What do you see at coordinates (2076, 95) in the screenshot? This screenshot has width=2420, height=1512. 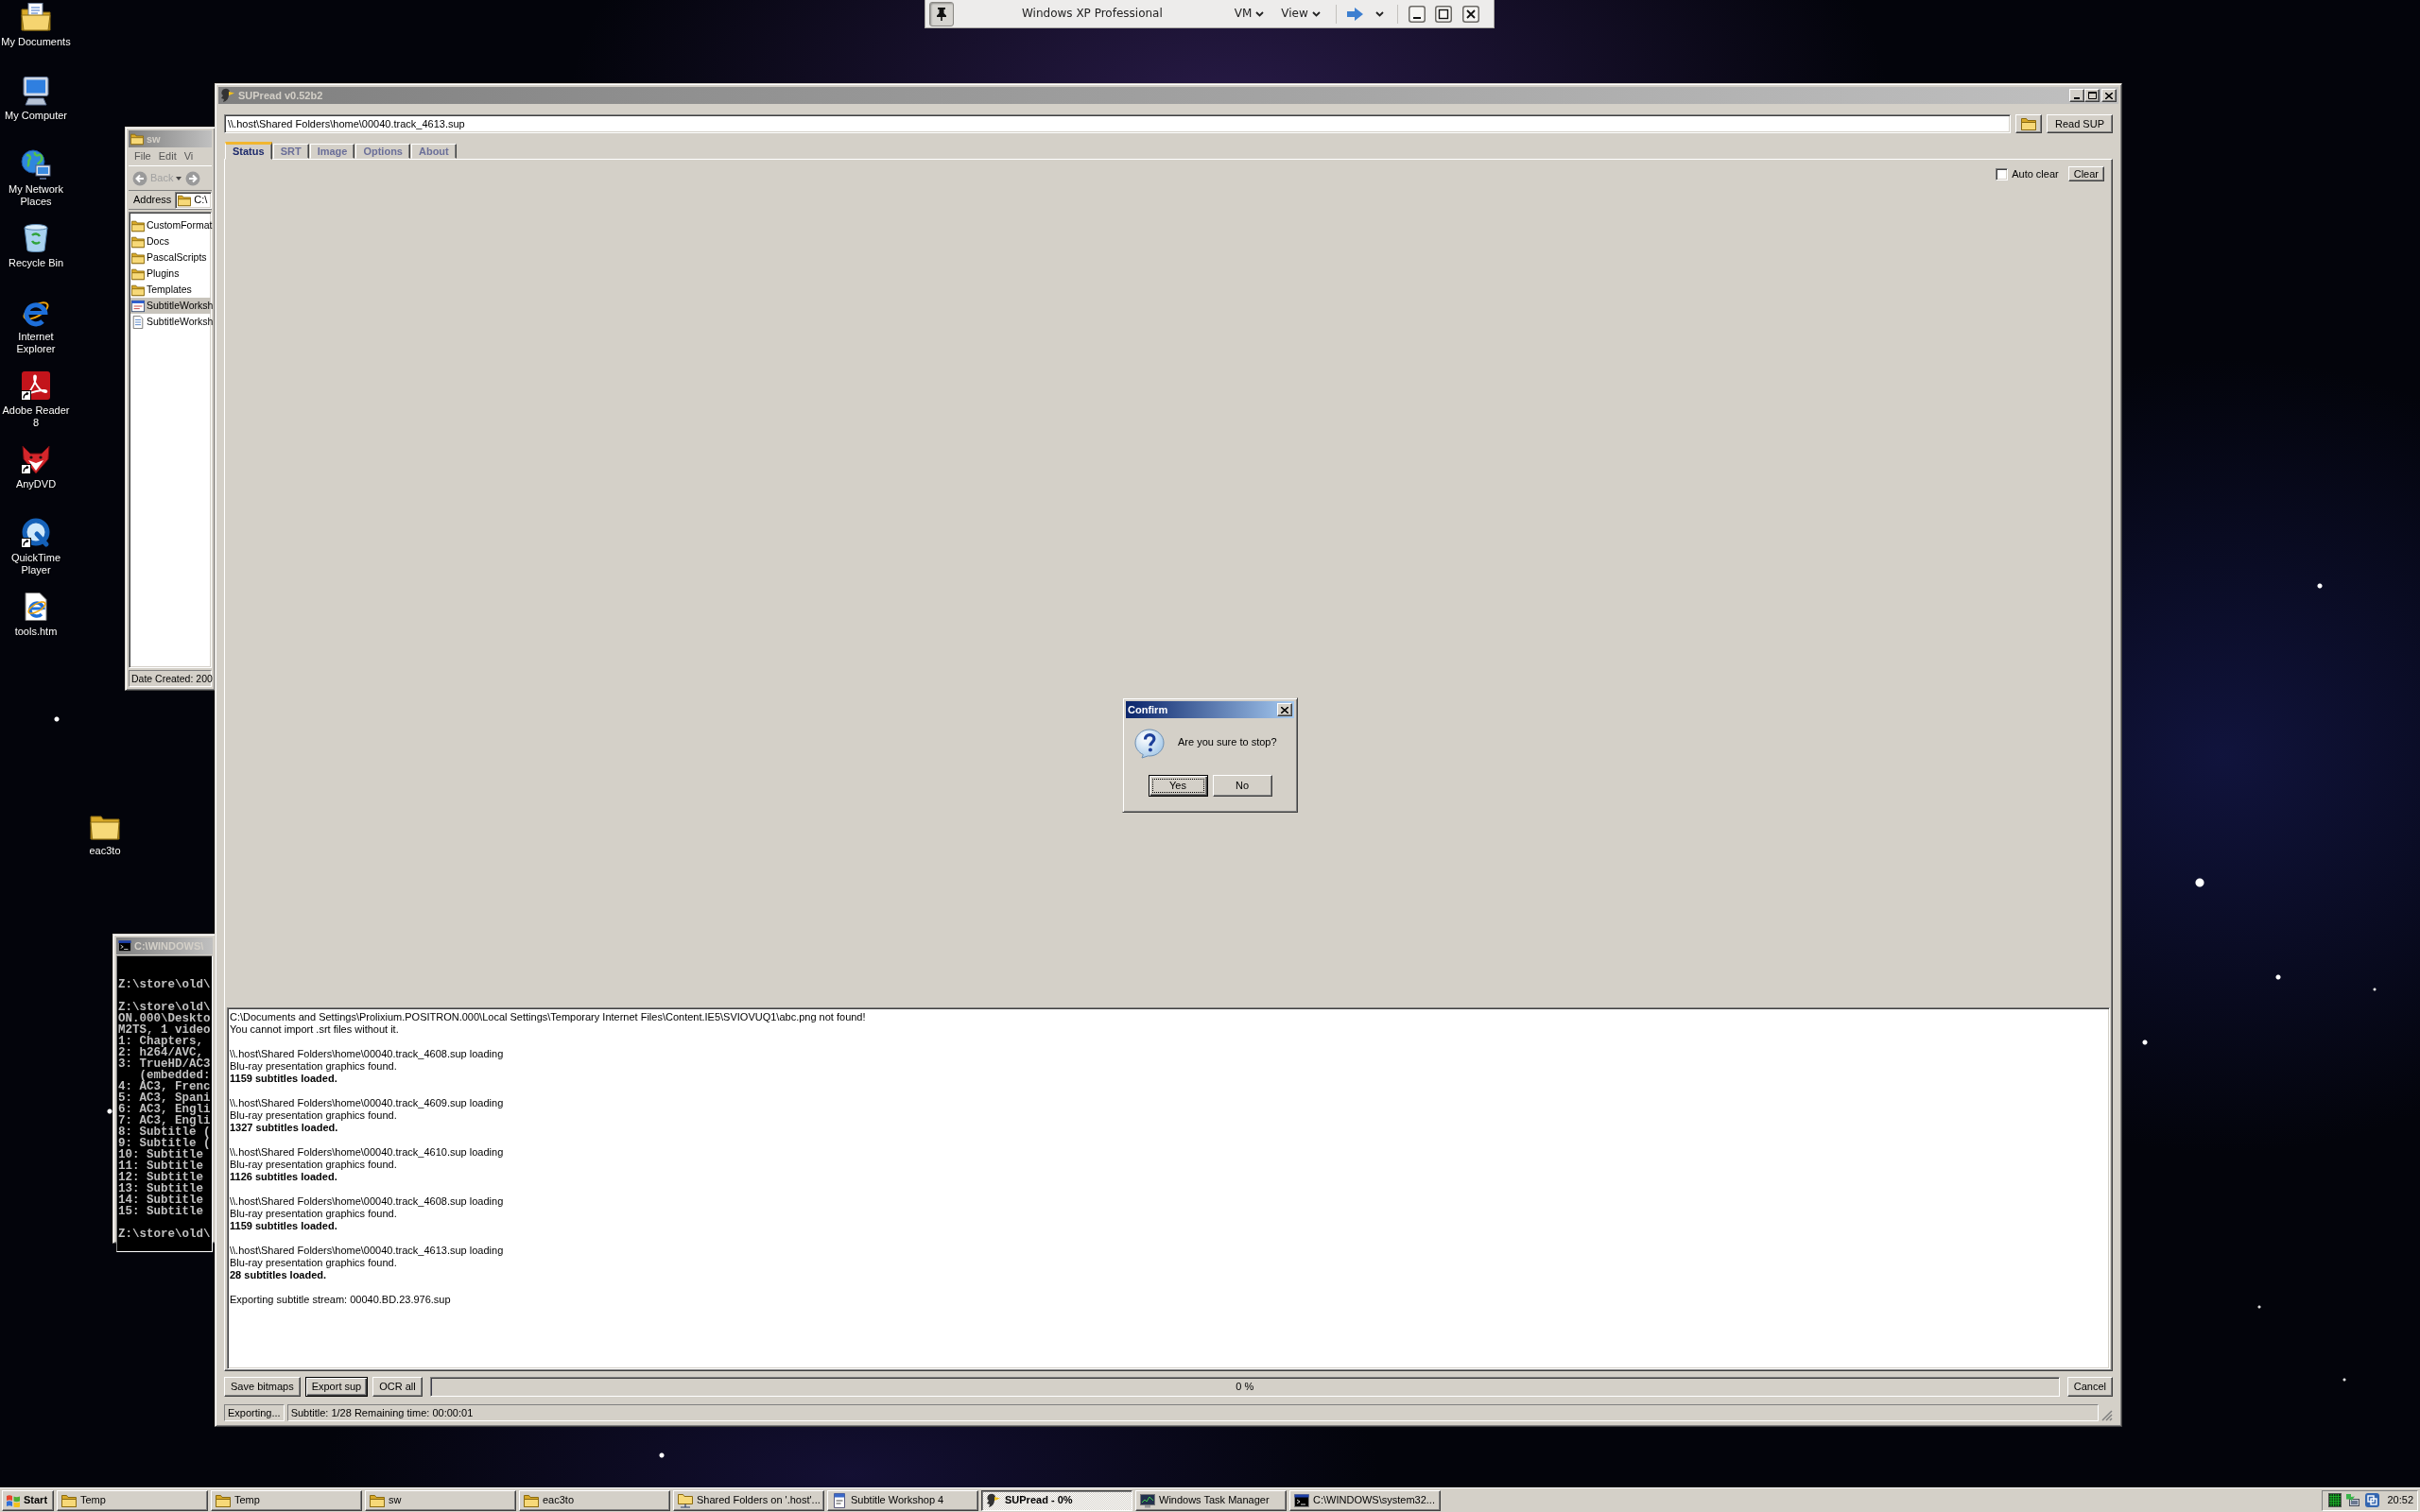 I see `minimize-button` at bounding box center [2076, 95].